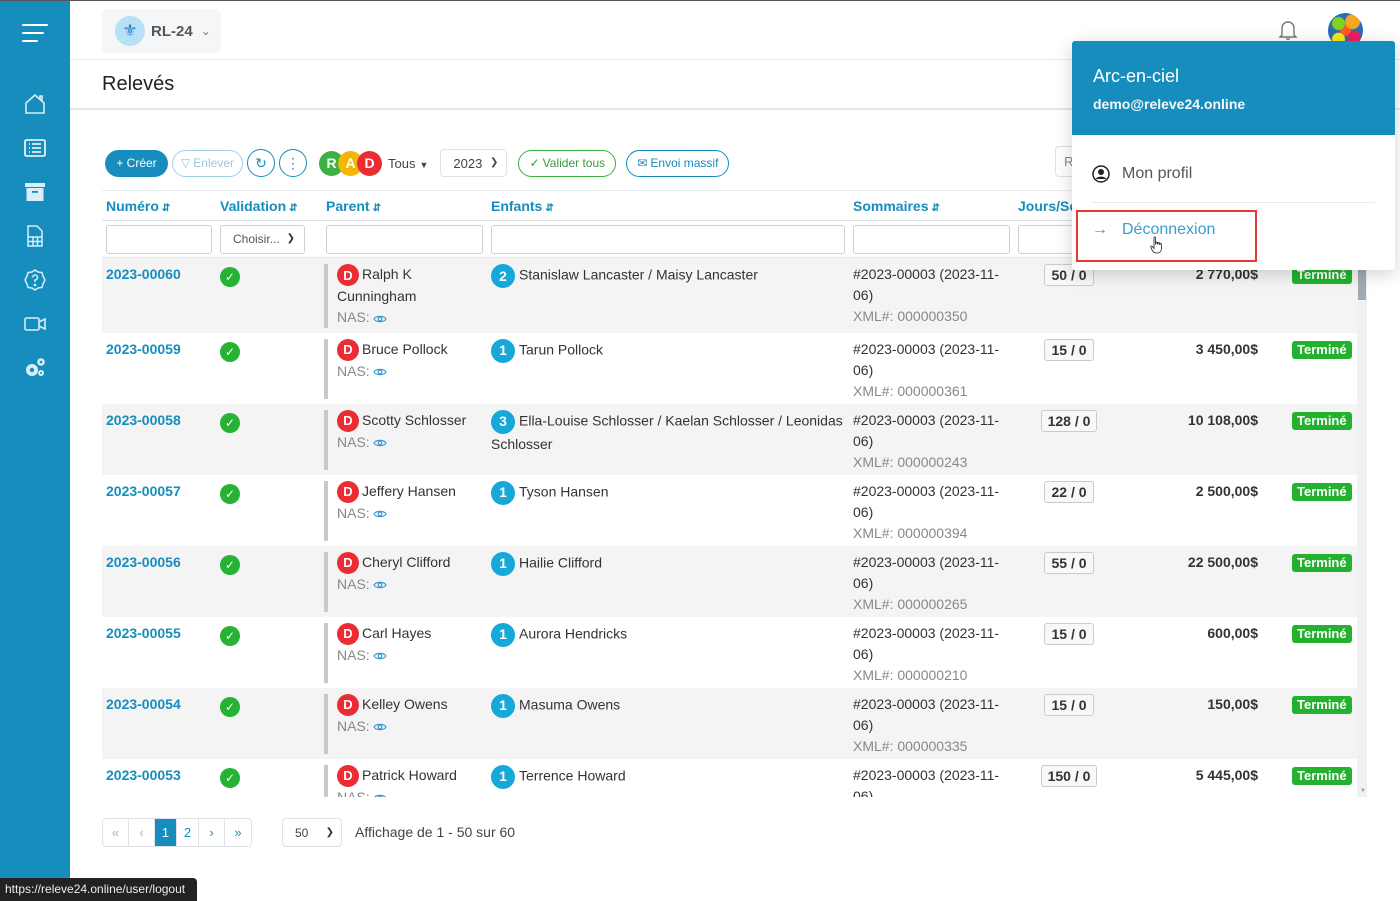 Image resolution: width=1400 pixels, height=901 pixels. I want to click on xml-number: XML#: 000000243, so click(910, 461).